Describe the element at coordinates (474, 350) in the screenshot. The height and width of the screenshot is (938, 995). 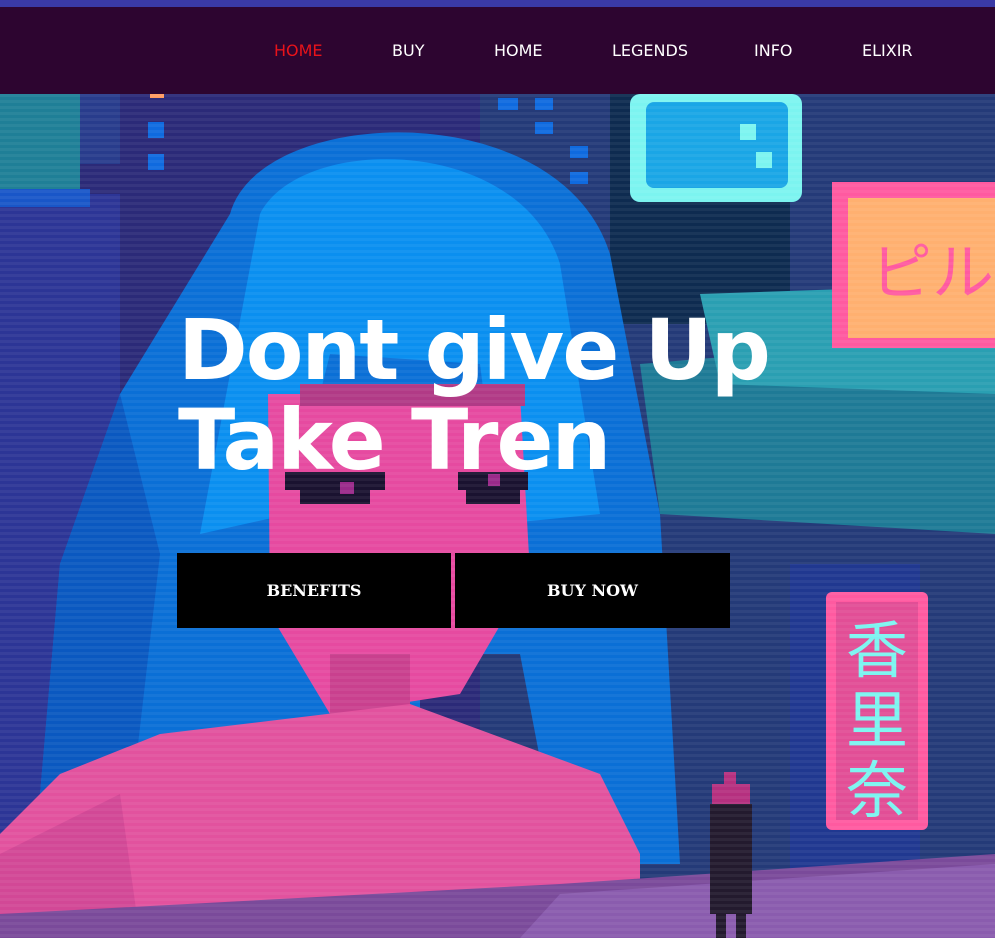
I see `headline-line-1: Dont give Up` at that location.